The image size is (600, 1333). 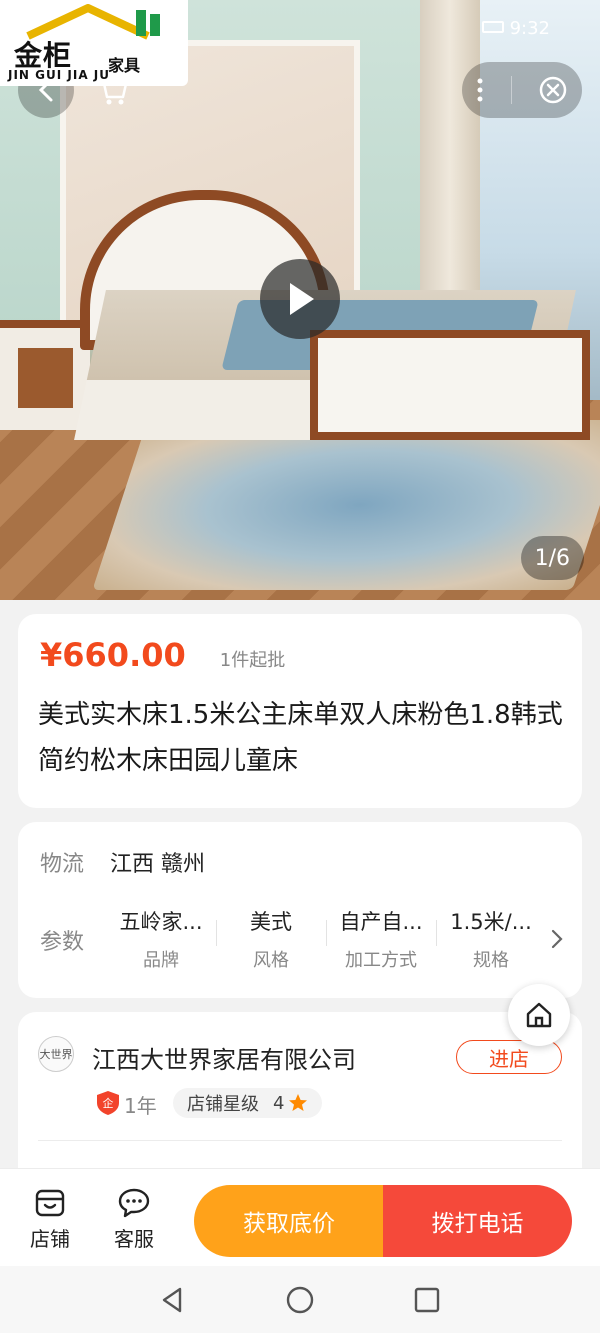 I want to click on shop-name: 江西大世界家居有限公司, so click(x=224, y=1057).